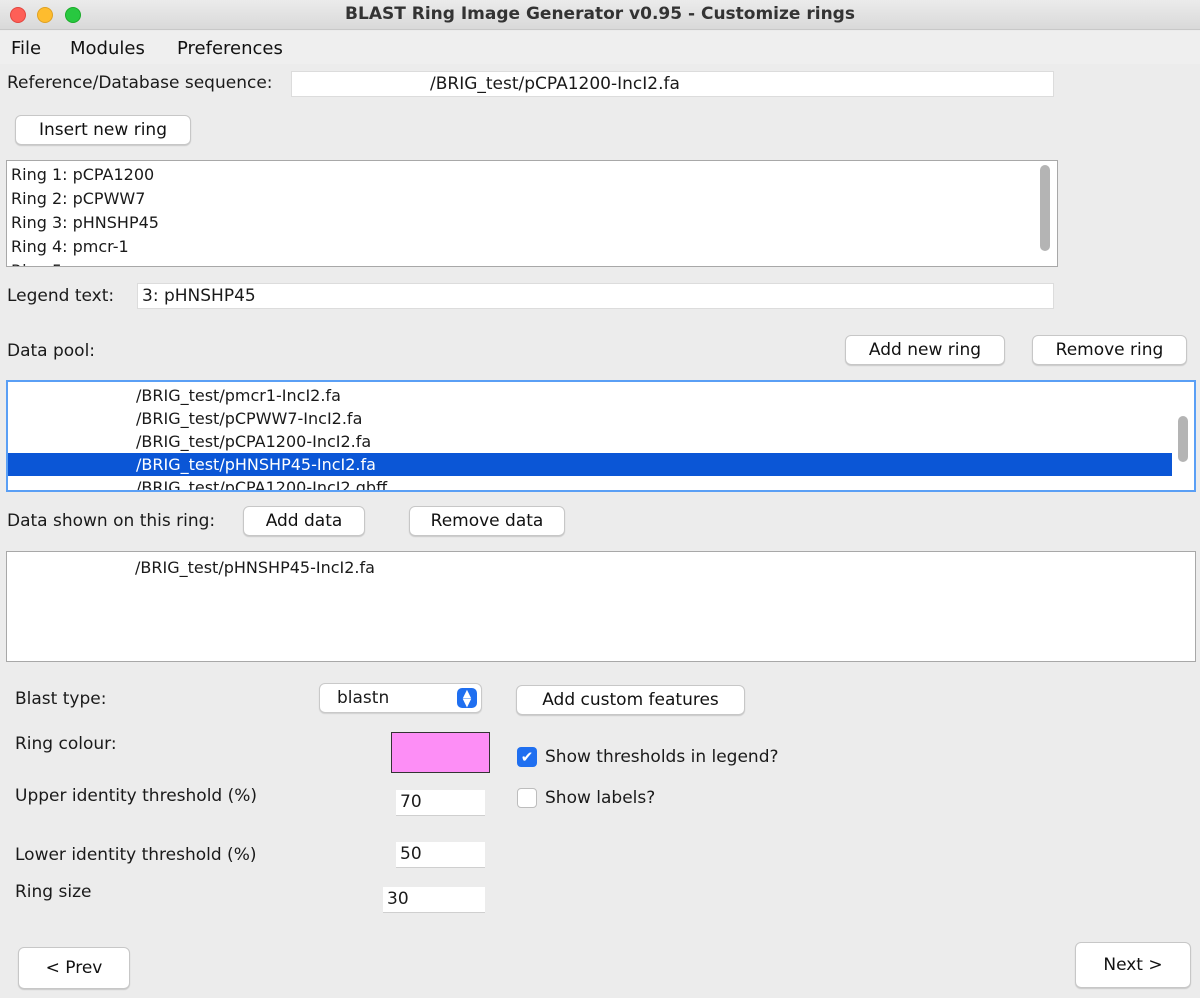 This screenshot has height=998, width=1200. I want to click on reference-label: Reference/Database sequence:, so click(140, 83).